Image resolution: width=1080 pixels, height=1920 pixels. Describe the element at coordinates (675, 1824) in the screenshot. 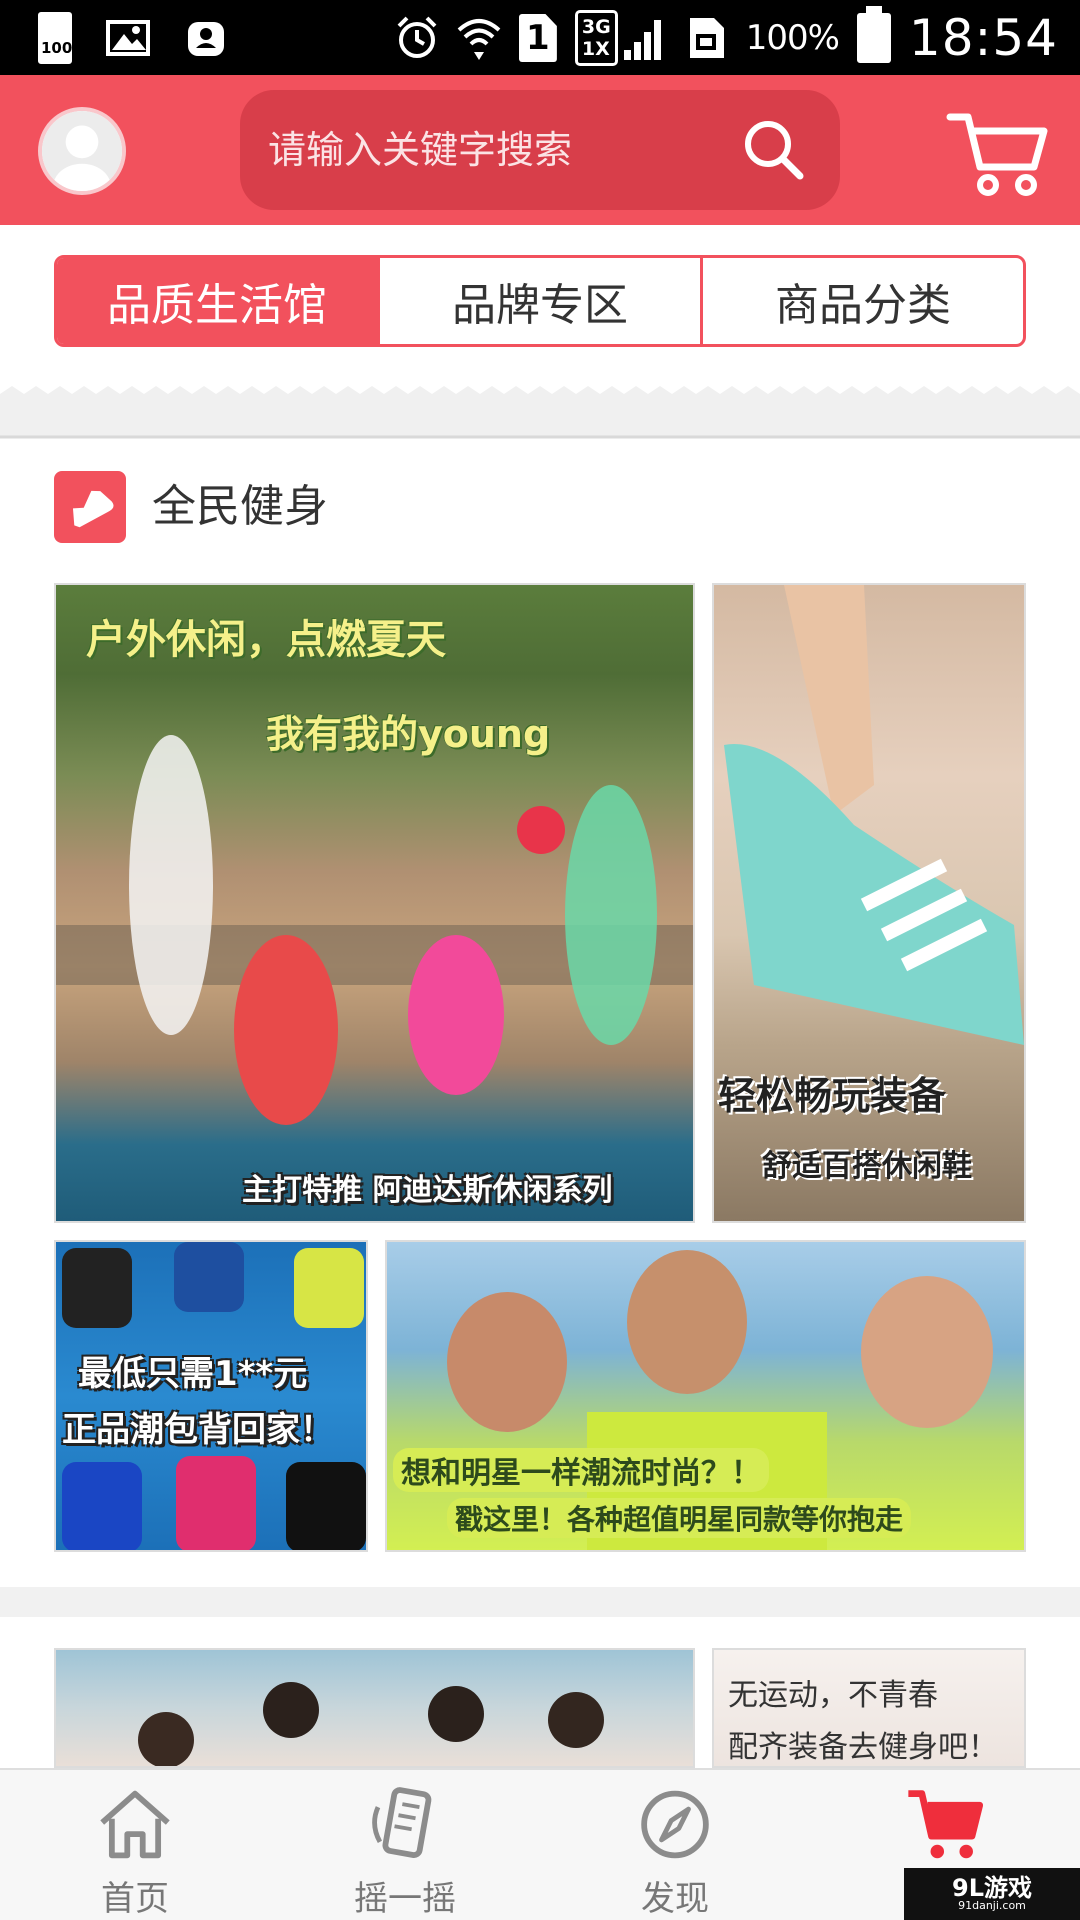

I see `compass-icon` at that location.